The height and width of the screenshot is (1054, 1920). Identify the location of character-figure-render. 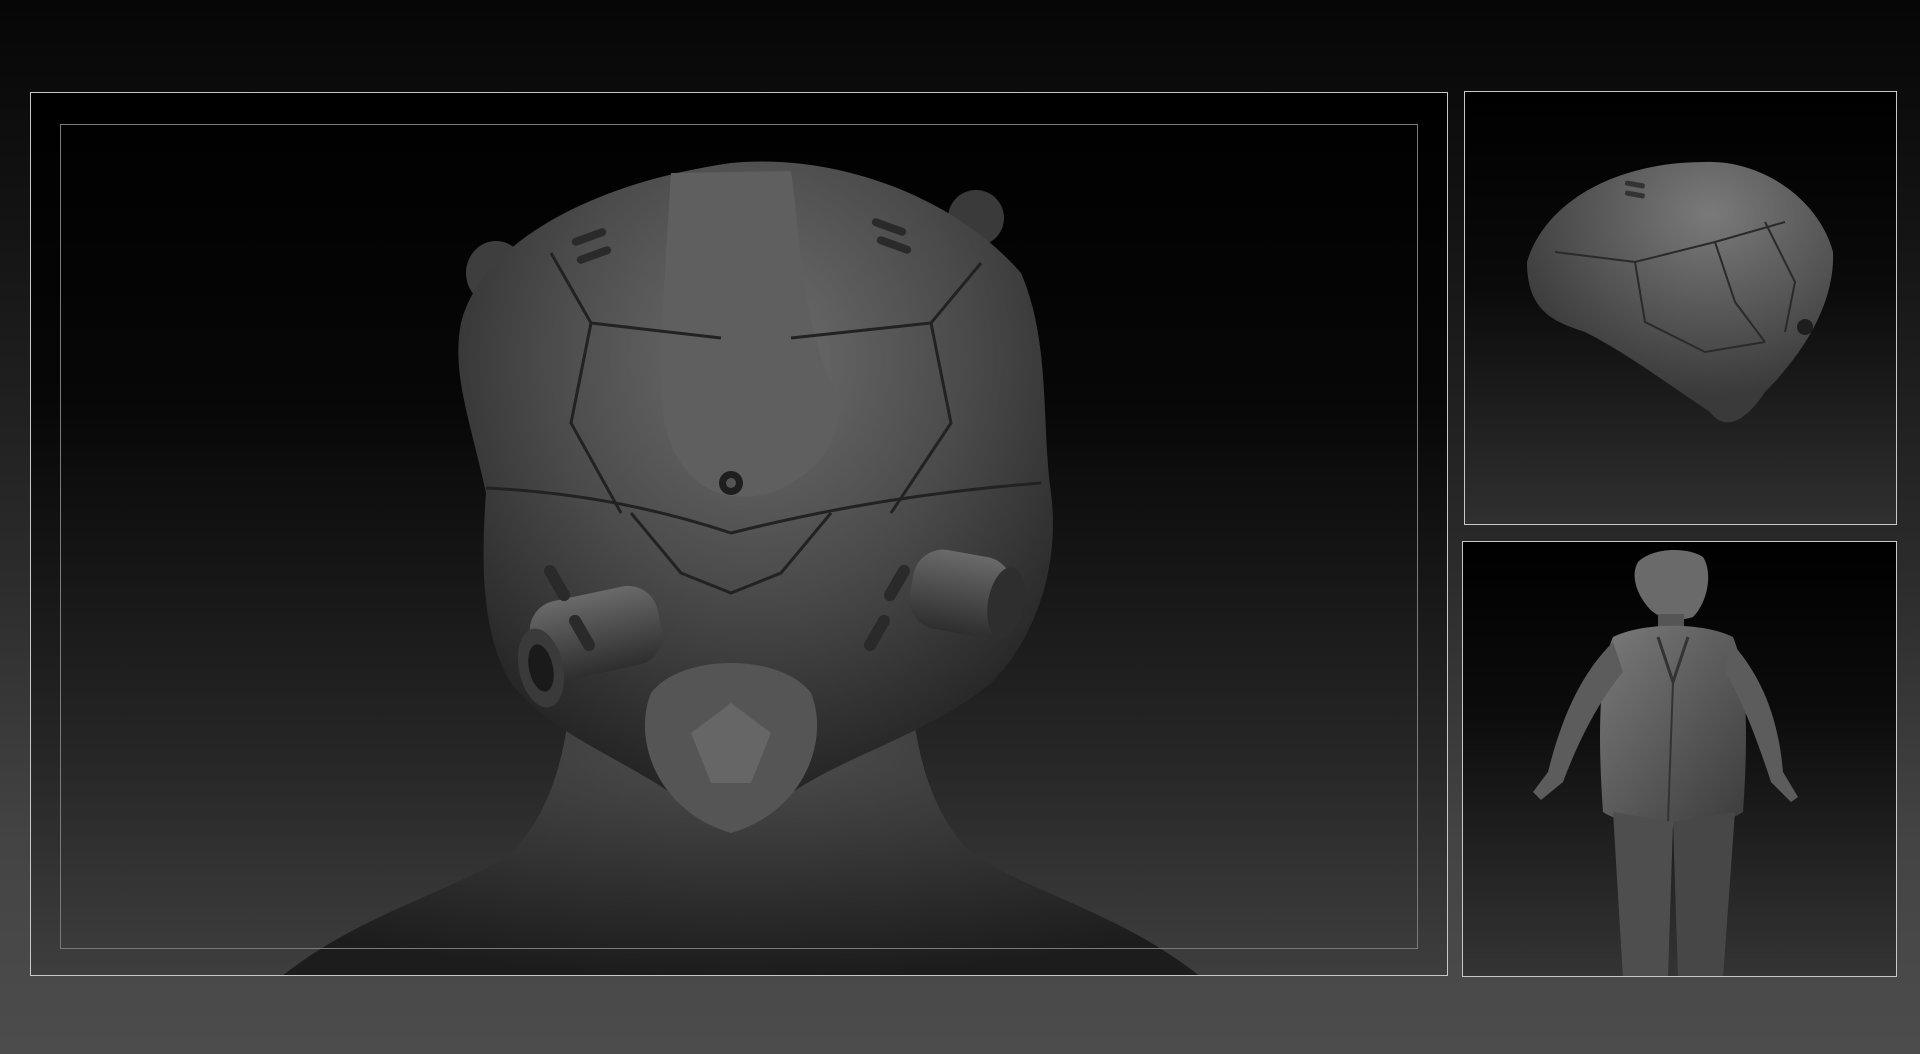
(1665, 763).